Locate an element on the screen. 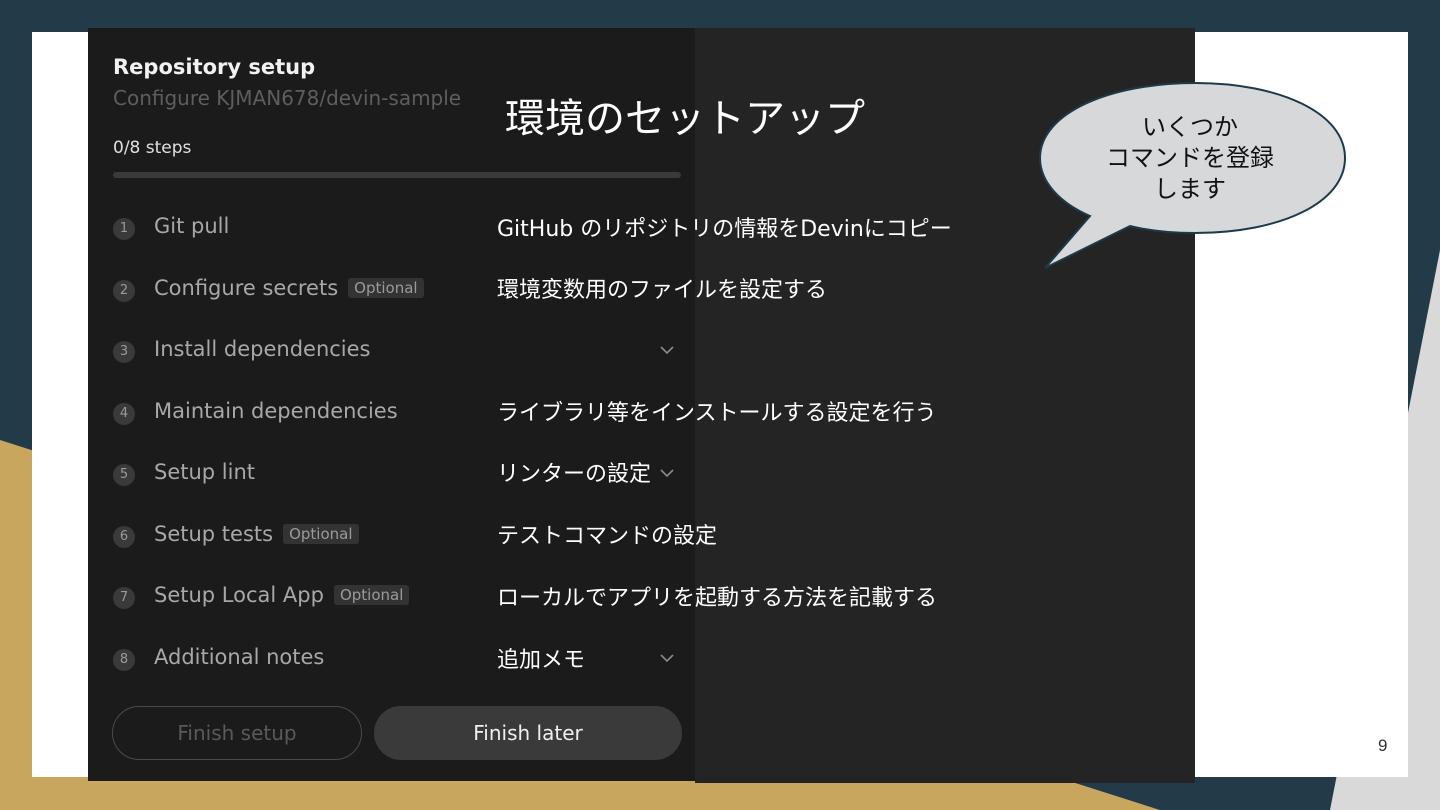 This screenshot has width=1440, height=810. step-label: Additional notes is located at coordinates (239, 657).